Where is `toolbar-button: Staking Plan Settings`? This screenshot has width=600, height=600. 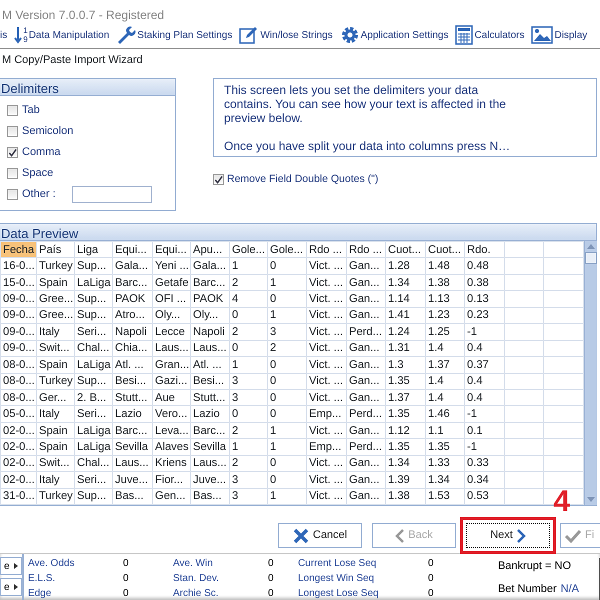 toolbar-button: Staking Plan Settings is located at coordinates (174, 35).